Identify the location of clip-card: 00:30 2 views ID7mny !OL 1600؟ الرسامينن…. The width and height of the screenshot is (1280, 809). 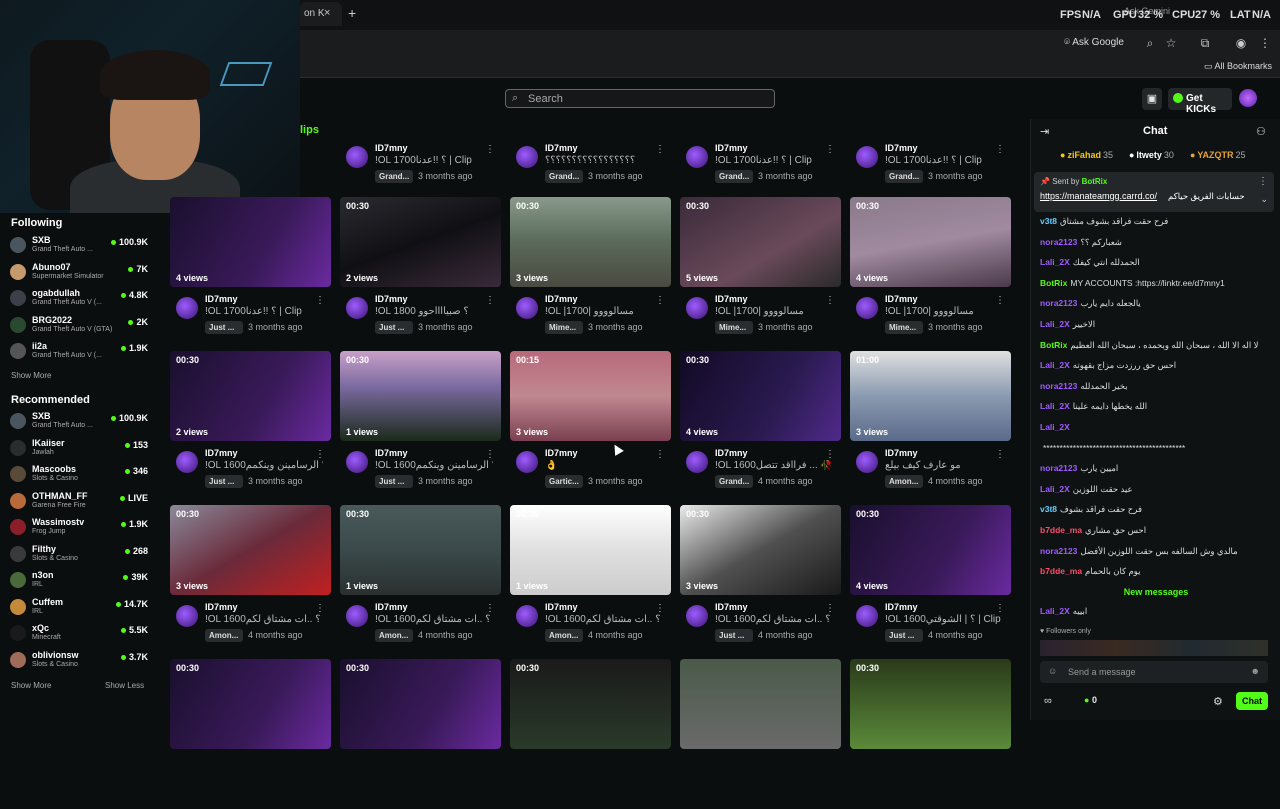
(250, 426).